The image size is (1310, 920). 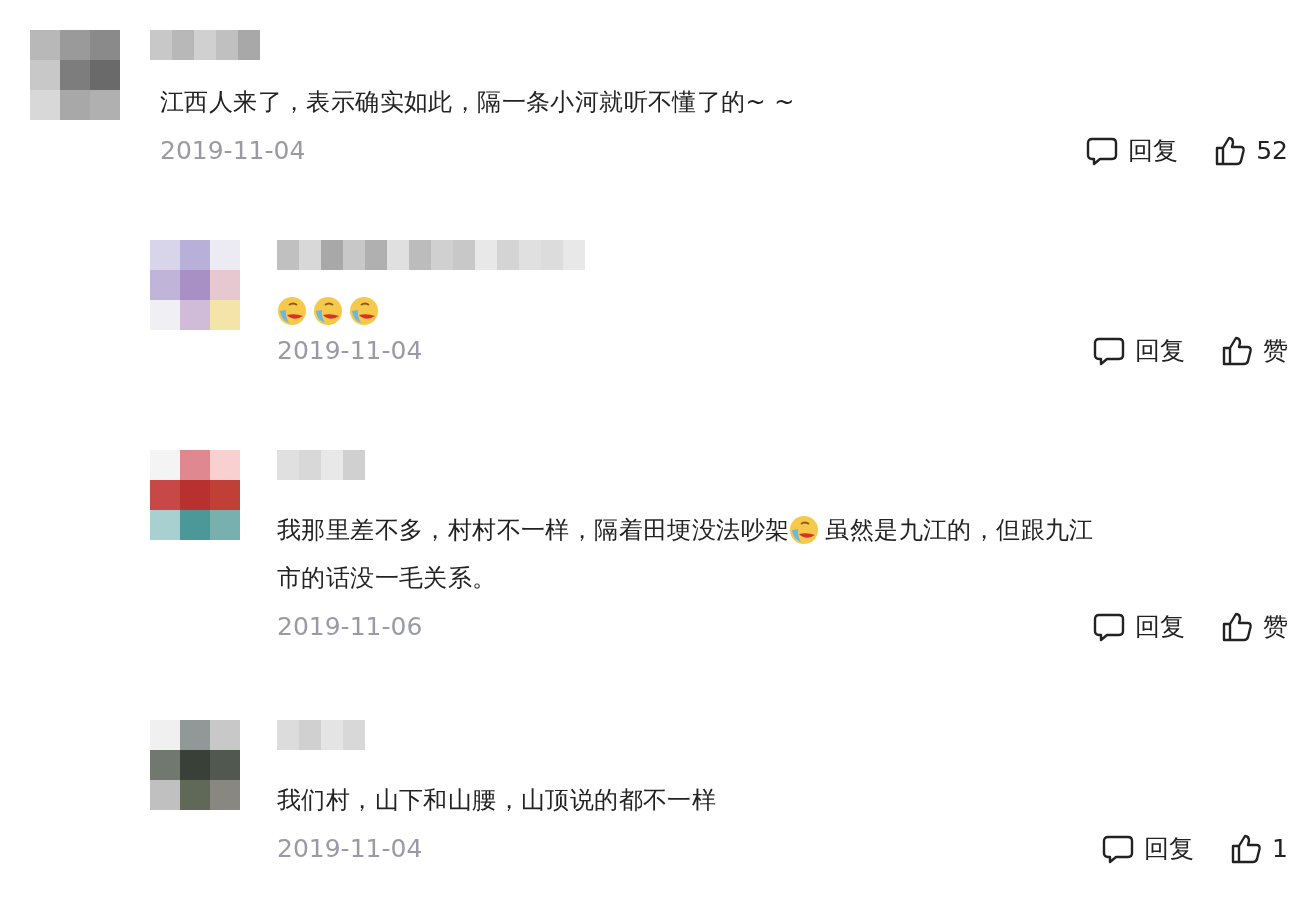 I want to click on comment-date: 2019-11-06, so click(x=350, y=626).